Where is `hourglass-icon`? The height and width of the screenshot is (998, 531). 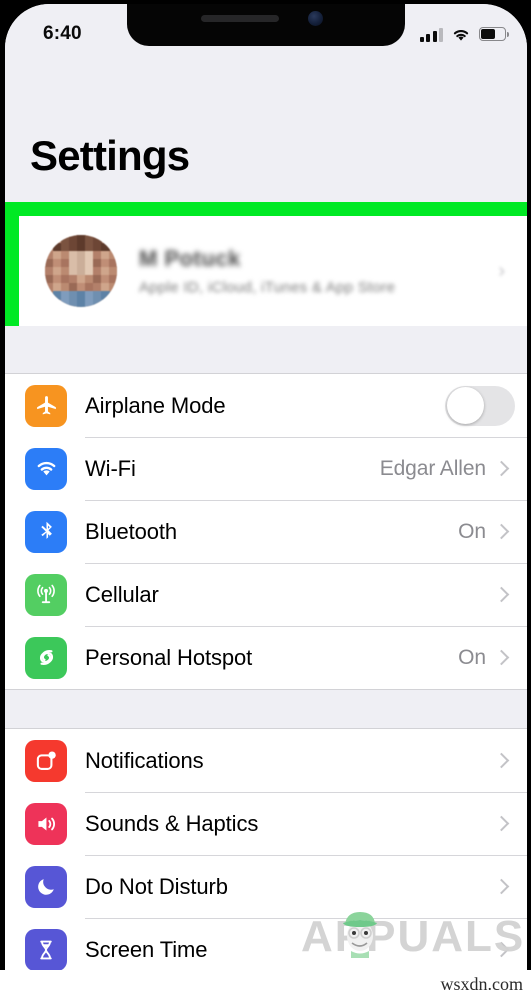 hourglass-icon is located at coordinates (46, 949).